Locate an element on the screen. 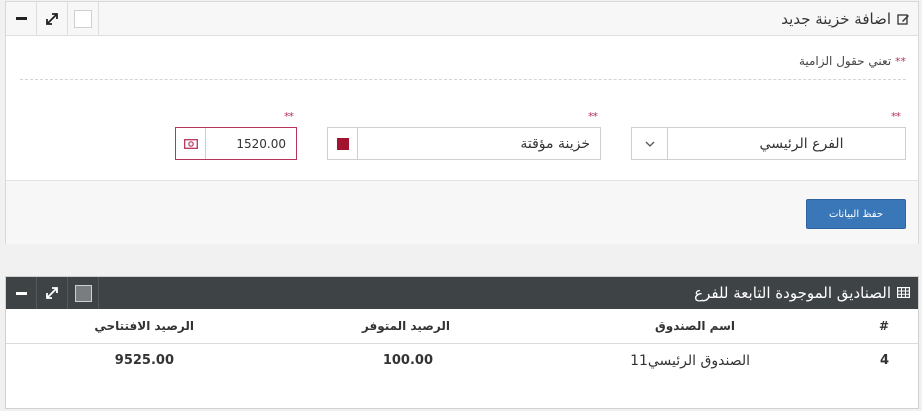  panel-tools is located at coordinates (52, 18).